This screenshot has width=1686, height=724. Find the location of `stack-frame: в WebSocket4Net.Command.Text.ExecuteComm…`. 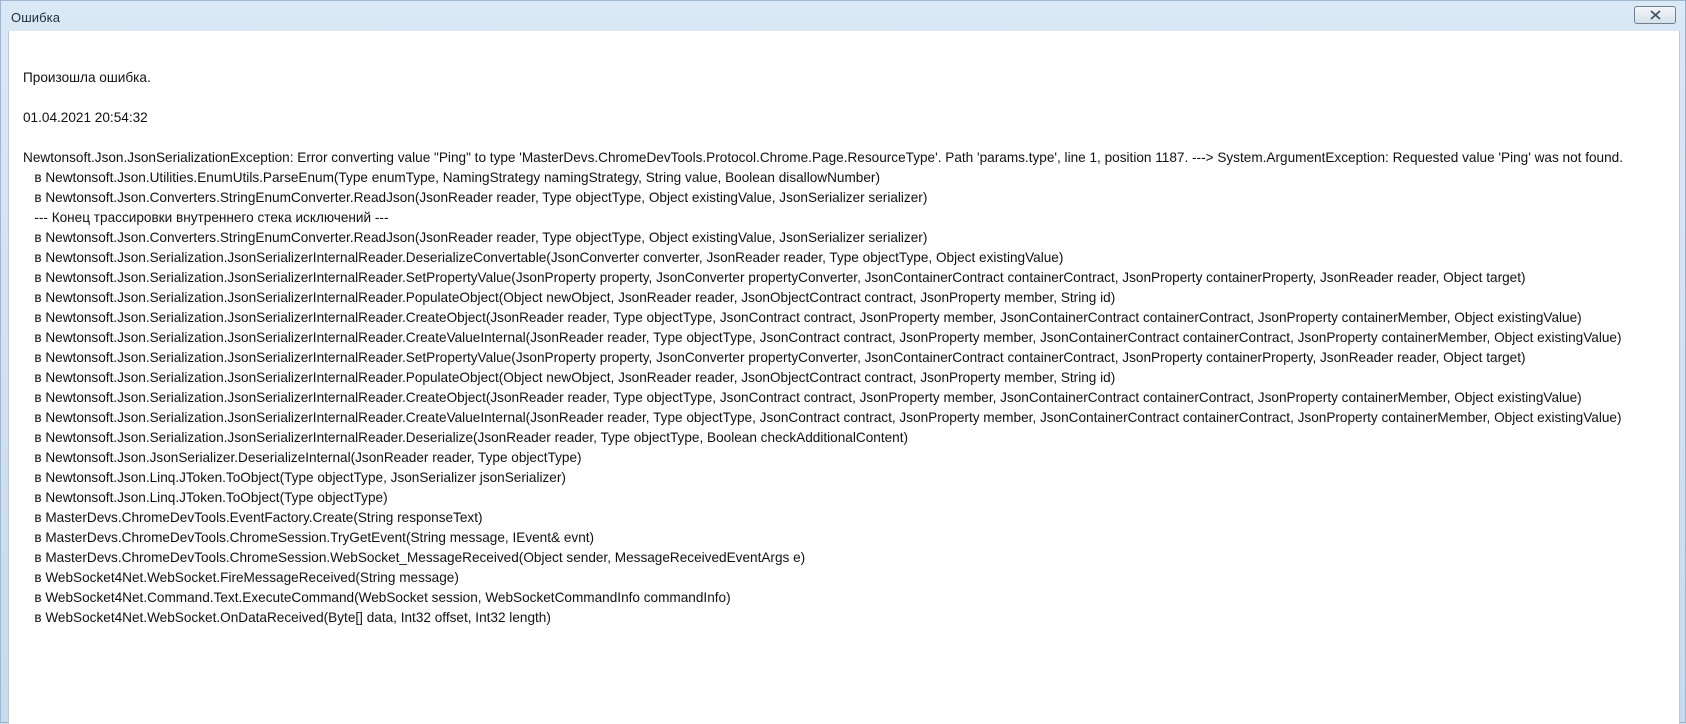

stack-frame: в WebSocket4Net.Command.Text.ExecuteComm… is located at coordinates (377, 597).